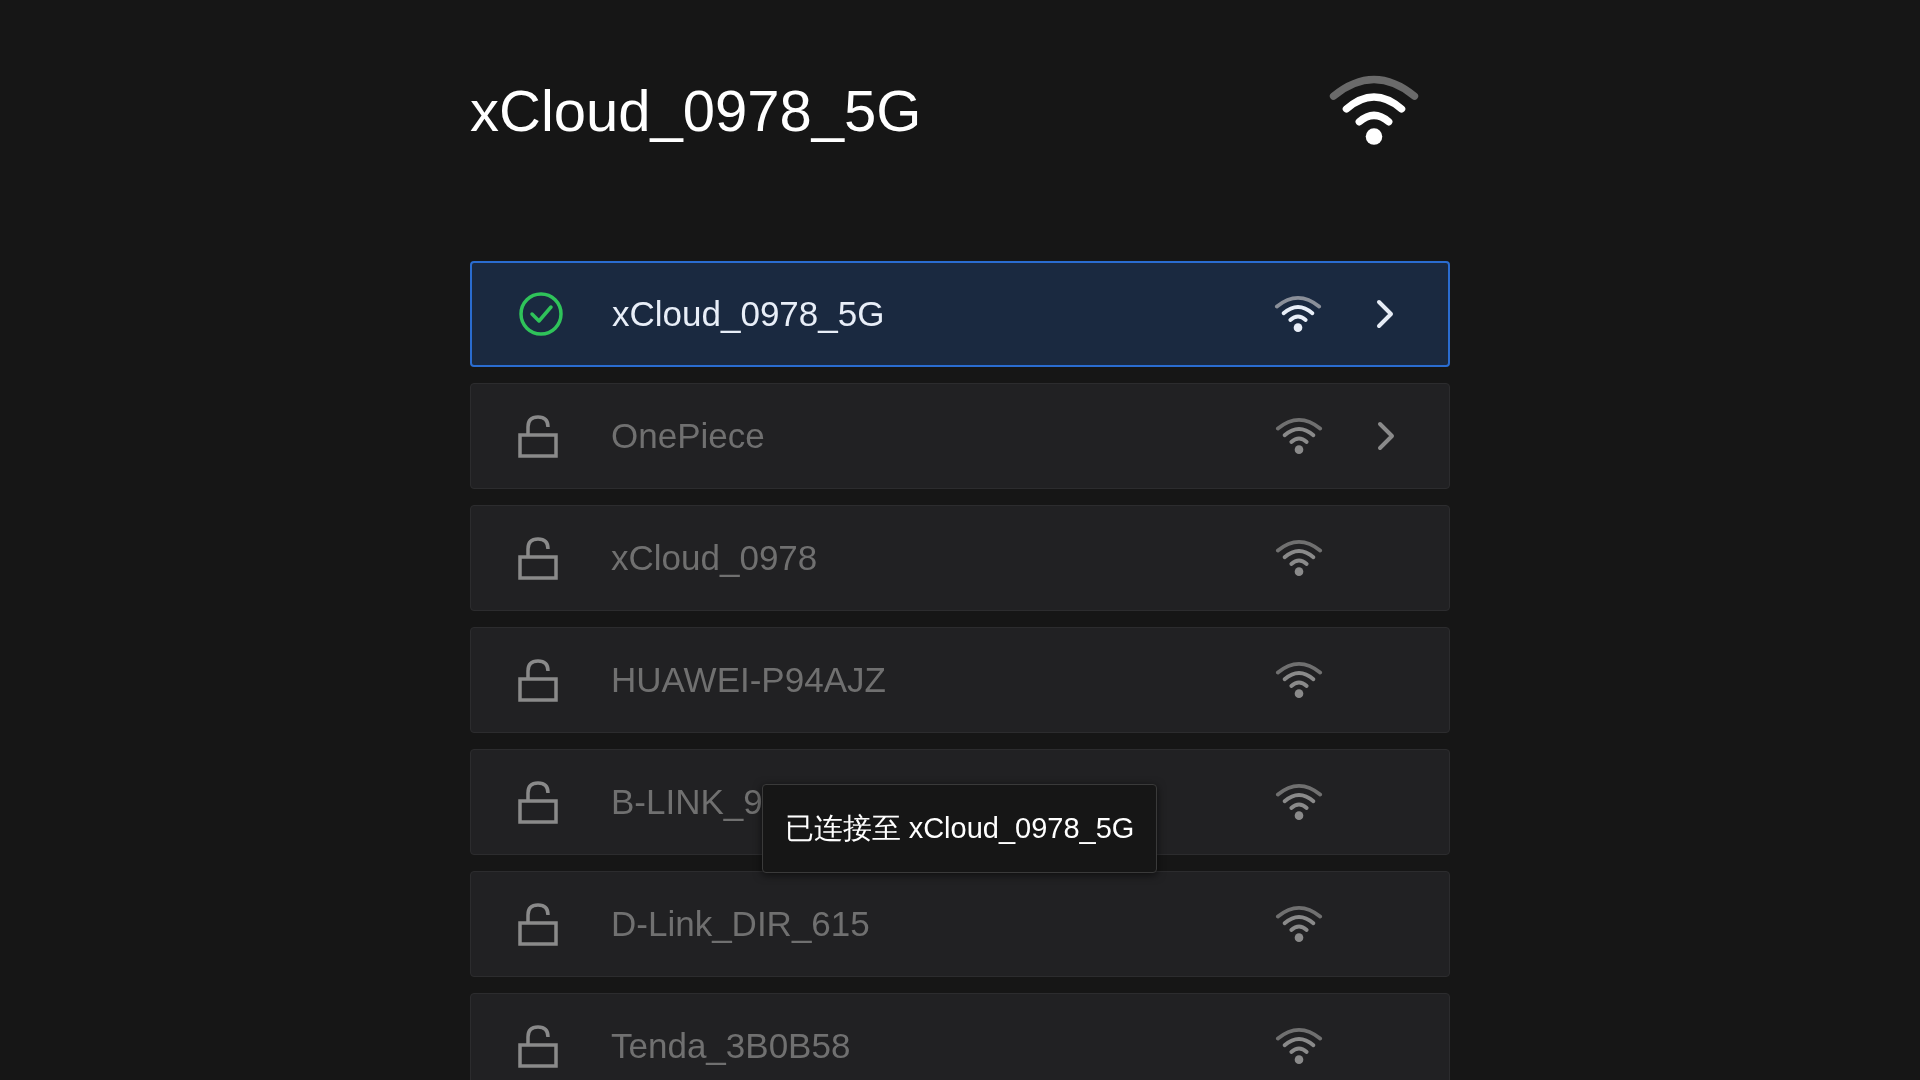  What do you see at coordinates (715, 558) in the screenshot?
I see `network-name: xCloud_0978` at bounding box center [715, 558].